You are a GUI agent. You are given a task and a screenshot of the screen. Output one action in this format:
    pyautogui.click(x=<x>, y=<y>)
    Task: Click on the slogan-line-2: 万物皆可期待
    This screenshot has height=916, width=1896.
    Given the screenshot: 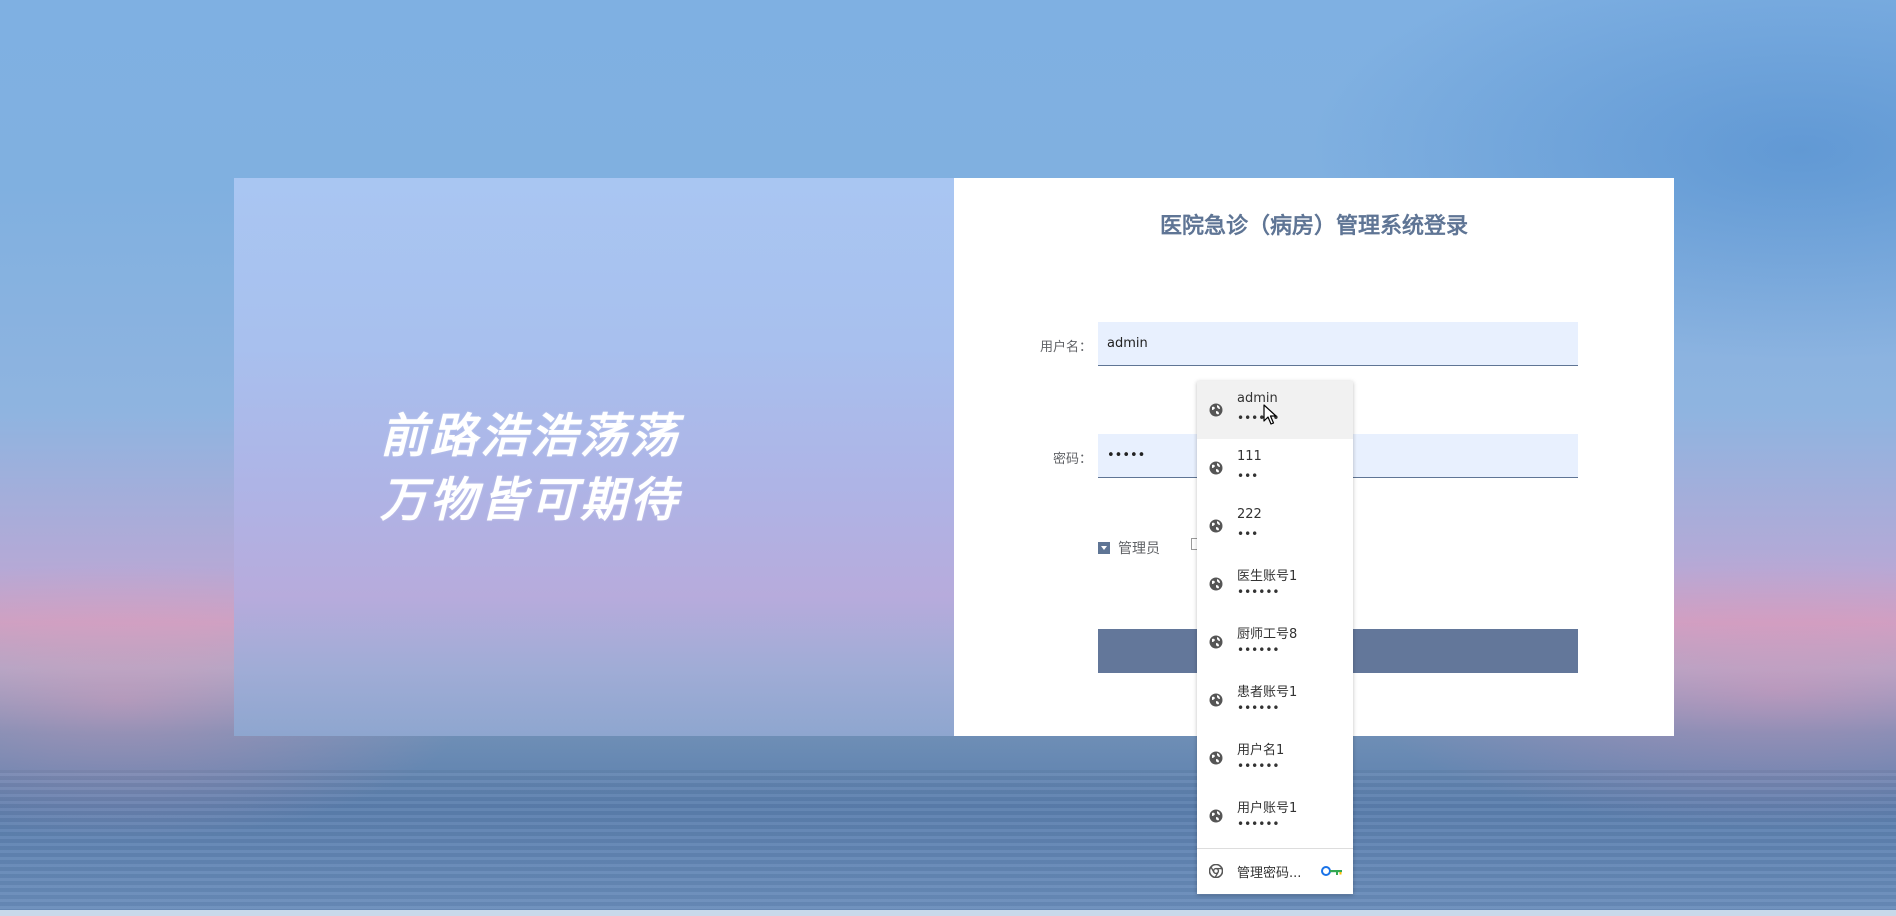 What is the action you would take?
    pyautogui.click(x=530, y=500)
    